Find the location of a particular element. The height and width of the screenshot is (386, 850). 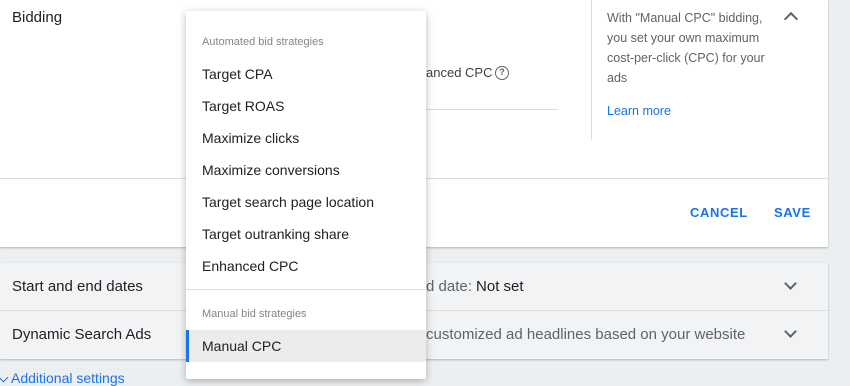

info-divider is located at coordinates (591, 70).